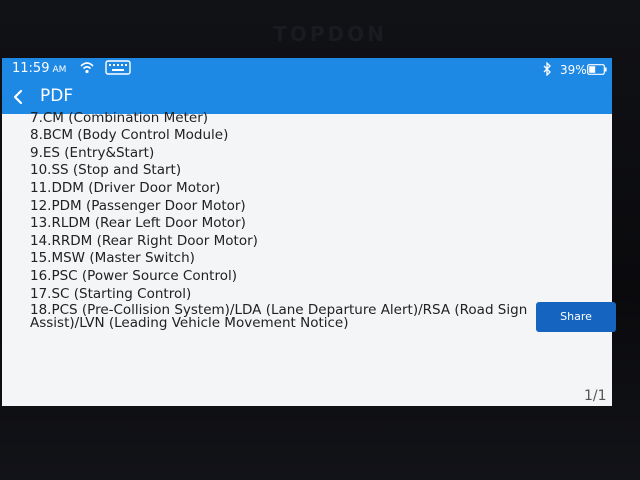  I want to click on list-item: 7.CM (Combination Meter), so click(119, 118).